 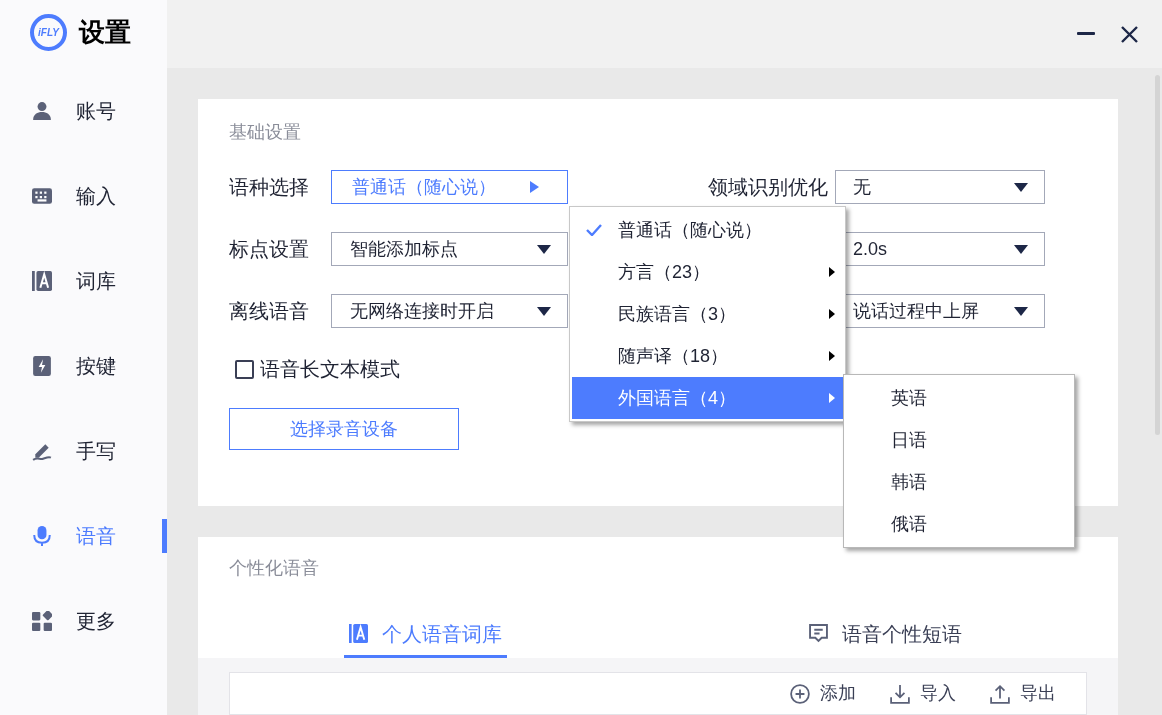 What do you see at coordinates (83, 365) in the screenshot?
I see `sidebar-item: 按键` at bounding box center [83, 365].